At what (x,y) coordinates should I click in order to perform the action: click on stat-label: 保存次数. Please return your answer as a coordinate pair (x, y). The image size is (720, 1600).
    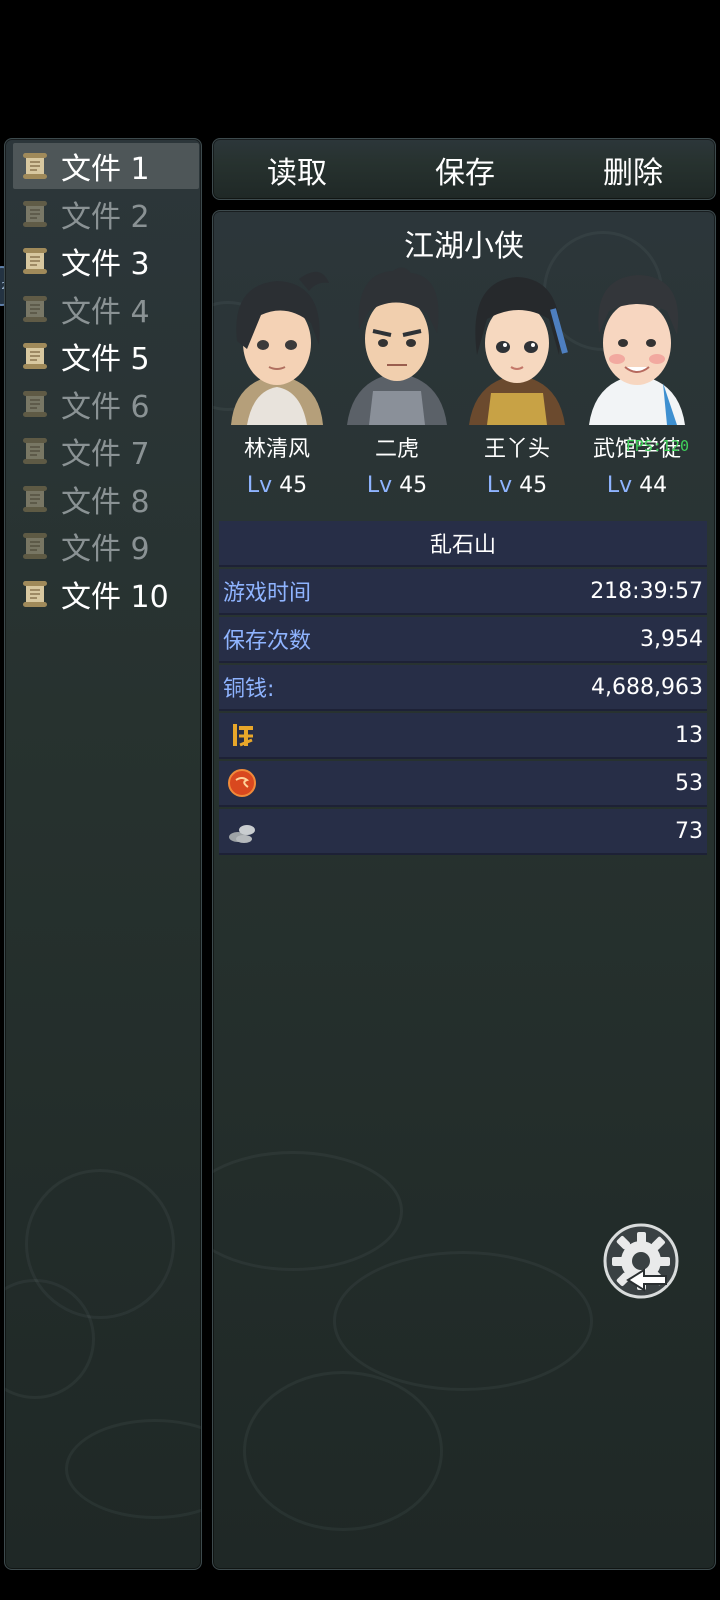
    Looking at the image, I should click on (267, 641).